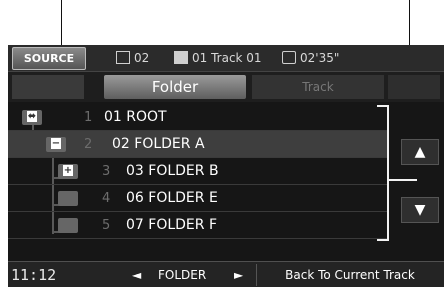 The width and height of the screenshot is (444, 287). Describe the element at coordinates (238, 275) in the screenshot. I see `next-folder-button: ►` at that location.